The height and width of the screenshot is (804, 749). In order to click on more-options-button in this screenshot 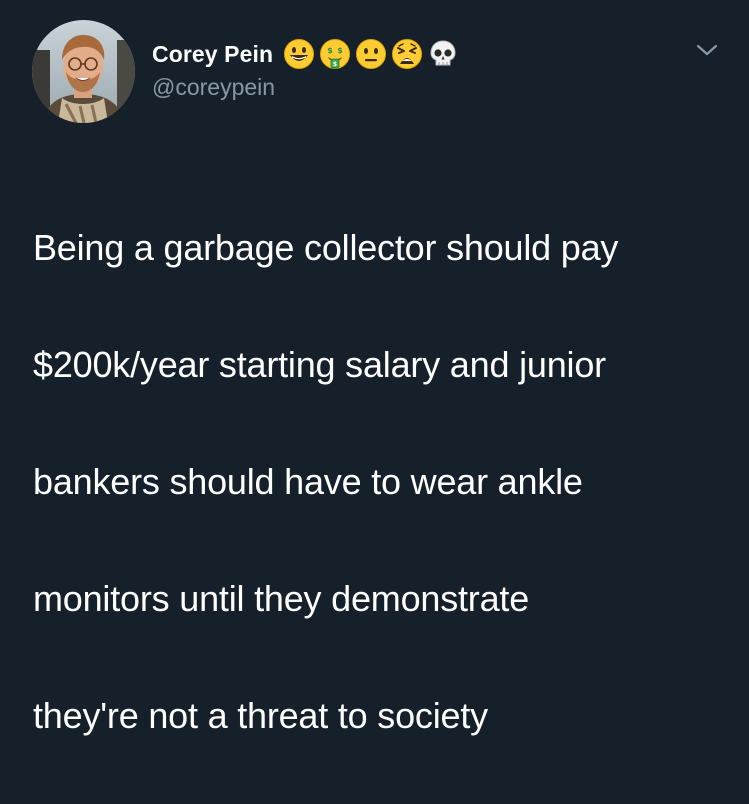, I will do `click(707, 50)`.